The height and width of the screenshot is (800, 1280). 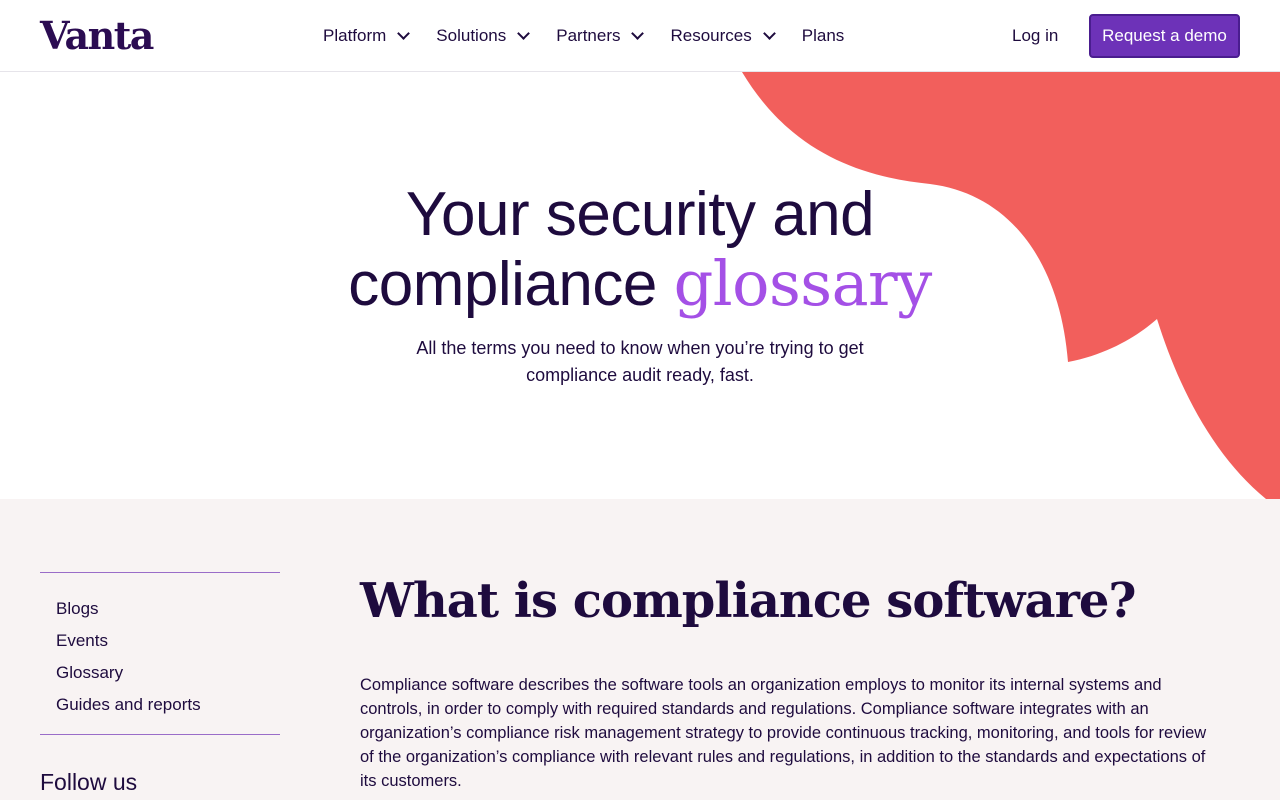 What do you see at coordinates (97, 36) in the screenshot?
I see `vanta-logo: Vanta` at bounding box center [97, 36].